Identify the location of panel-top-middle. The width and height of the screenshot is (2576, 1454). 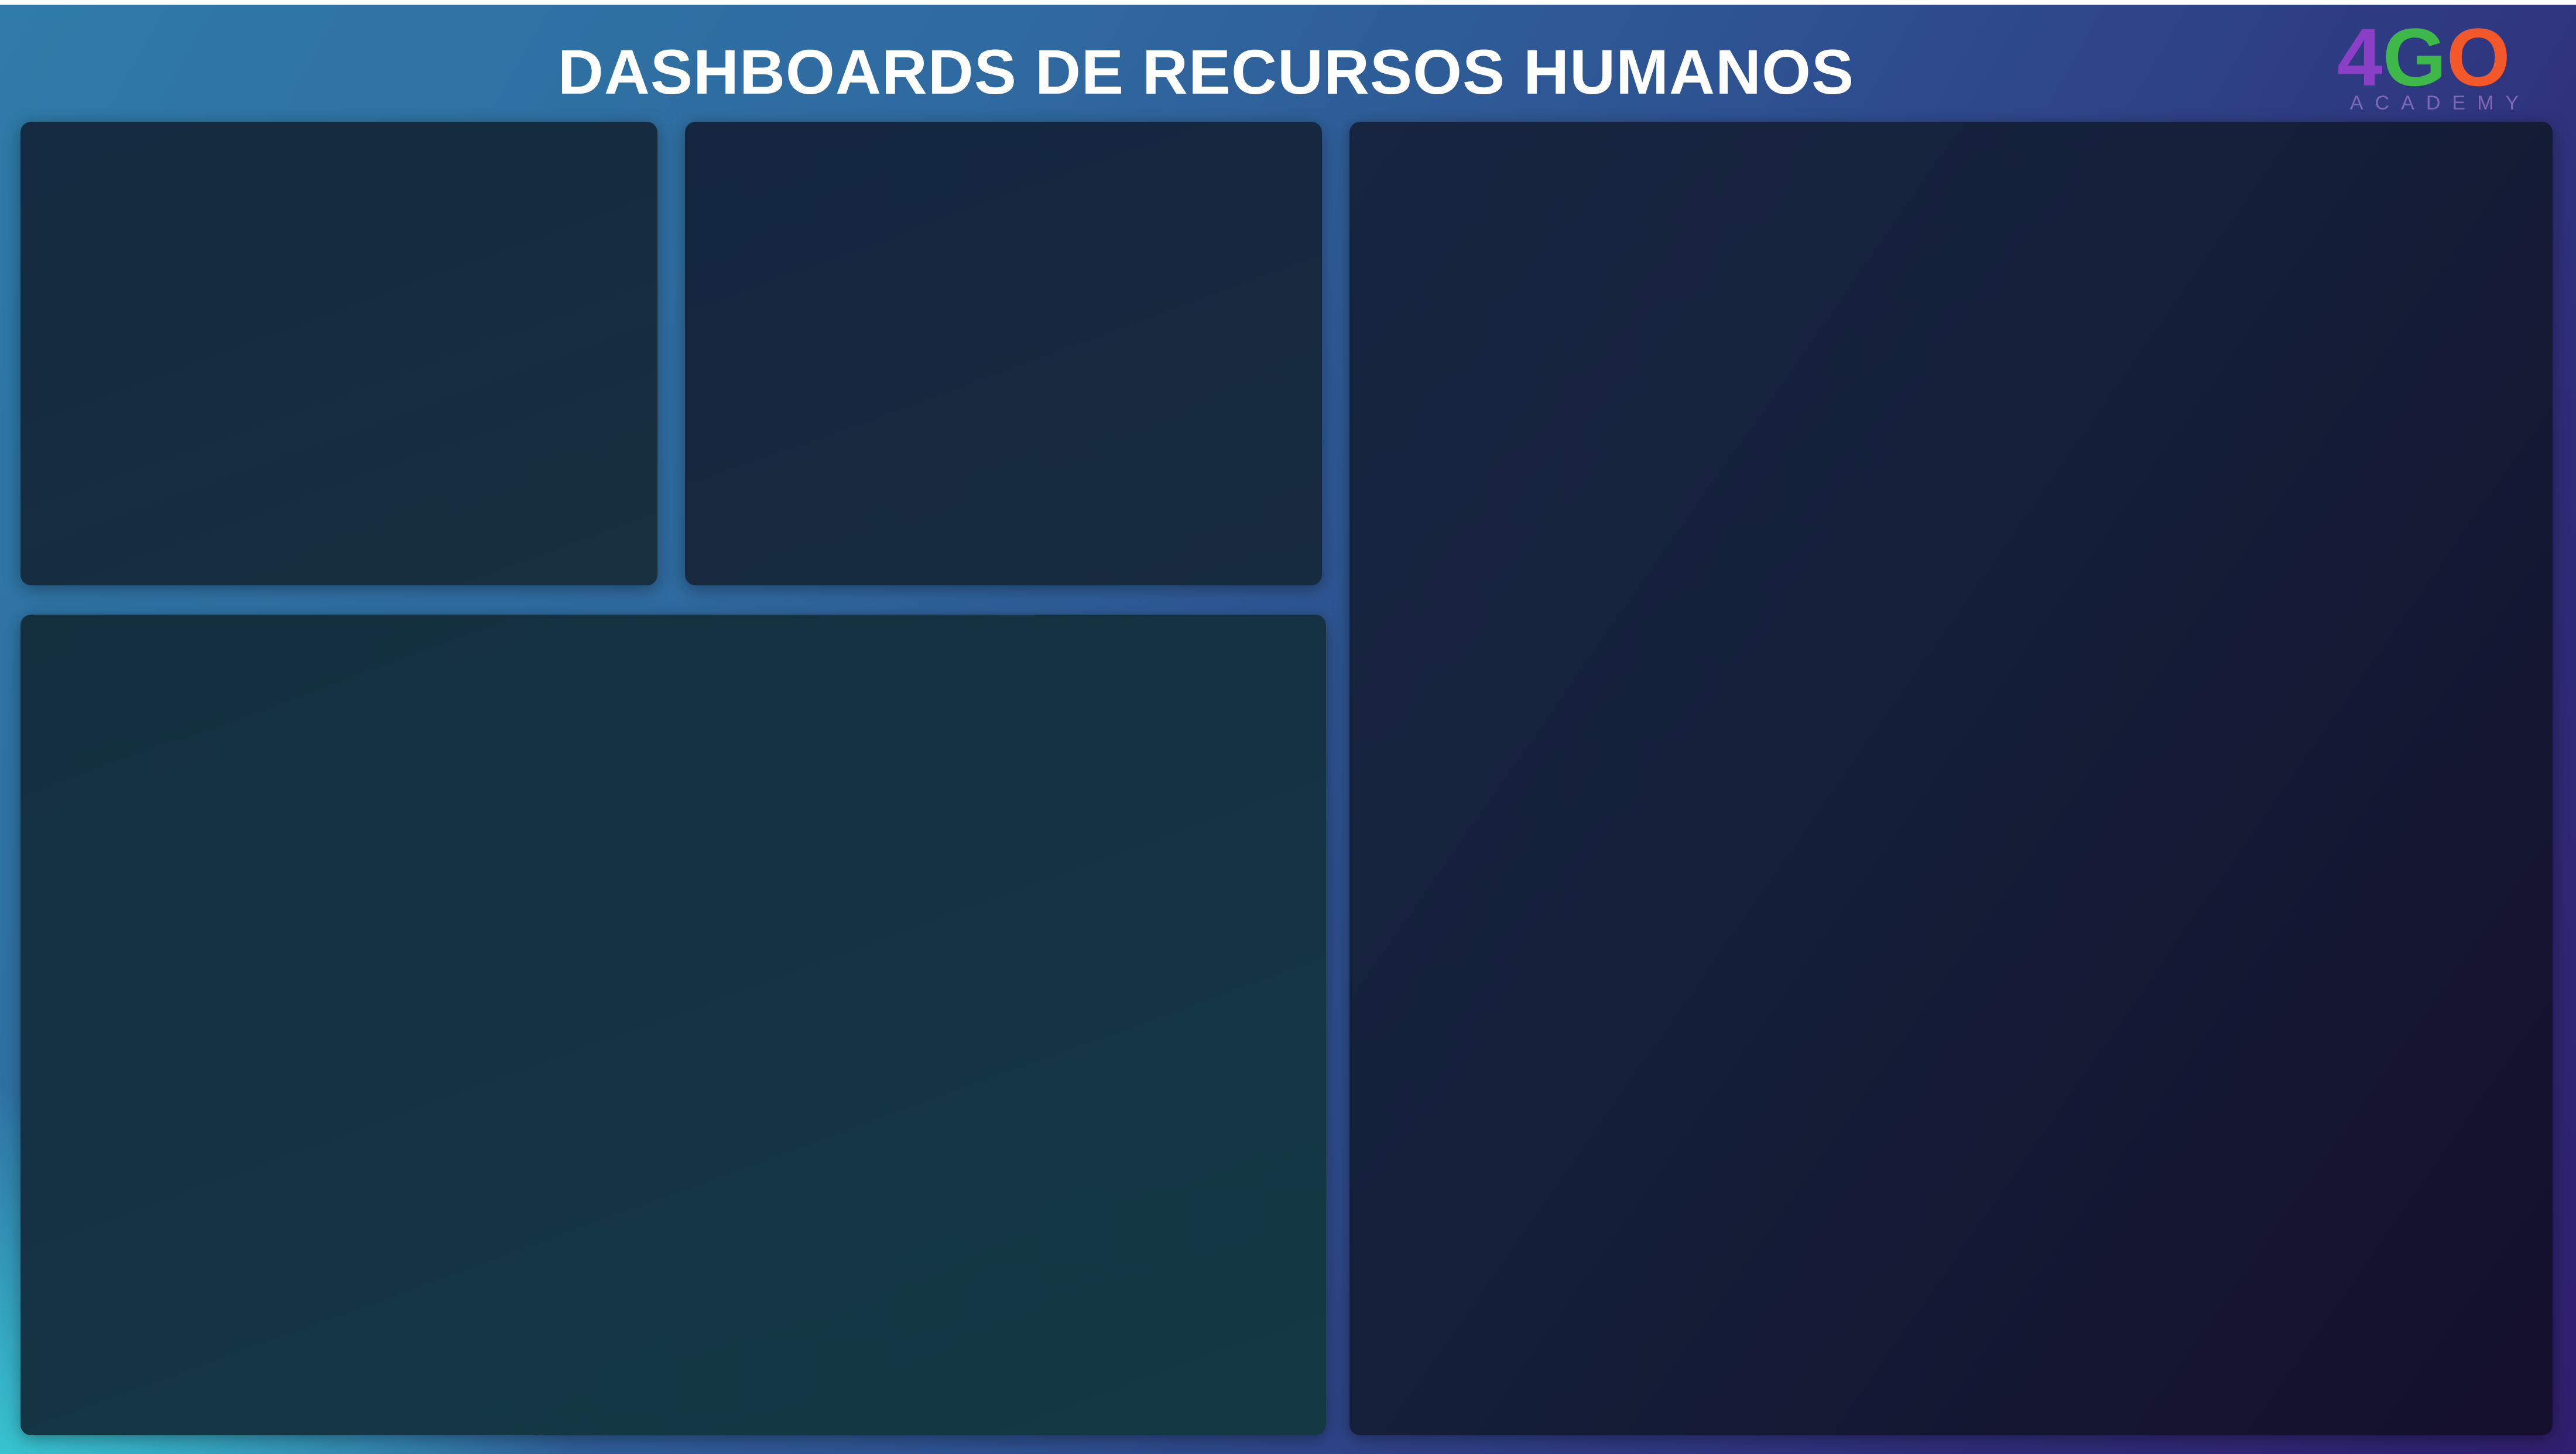
(1003, 354).